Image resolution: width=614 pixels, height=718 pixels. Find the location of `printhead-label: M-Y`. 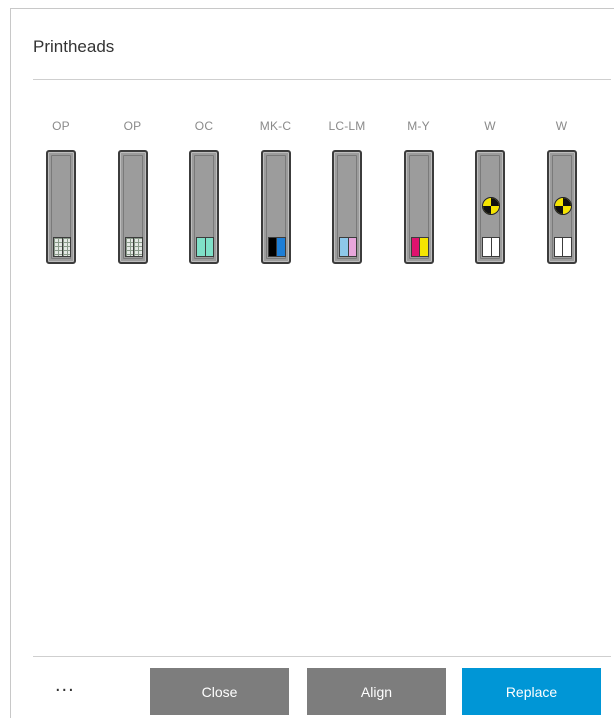

printhead-label: M-Y is located at coordinates (418, 126).